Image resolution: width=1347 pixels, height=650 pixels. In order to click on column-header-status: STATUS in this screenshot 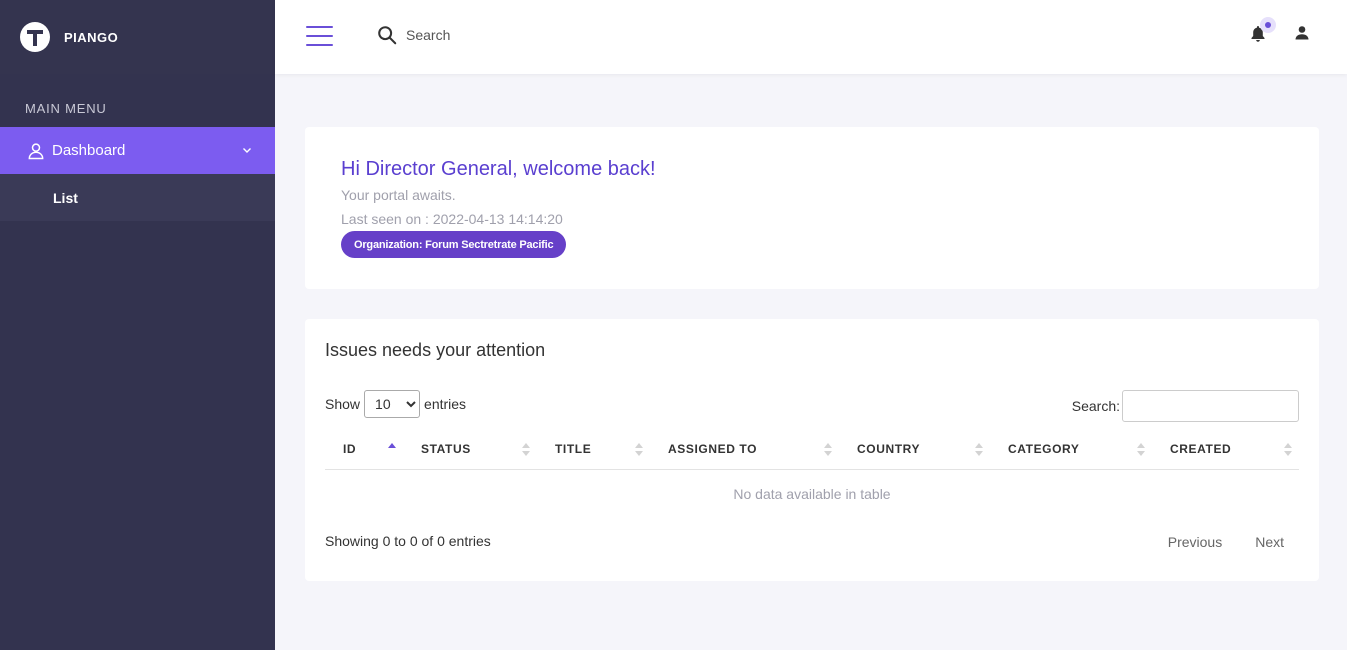, I will do `click(470, 450)`.